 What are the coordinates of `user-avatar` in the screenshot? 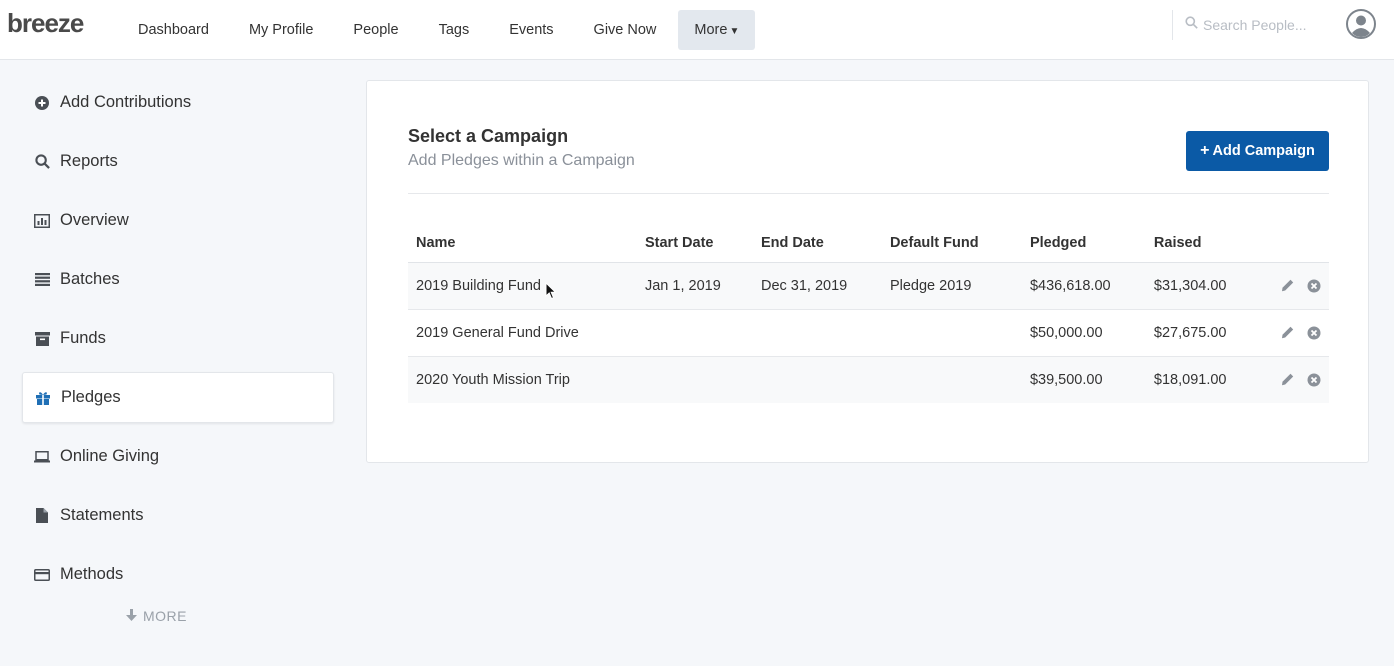 It's located at (1361, 24).